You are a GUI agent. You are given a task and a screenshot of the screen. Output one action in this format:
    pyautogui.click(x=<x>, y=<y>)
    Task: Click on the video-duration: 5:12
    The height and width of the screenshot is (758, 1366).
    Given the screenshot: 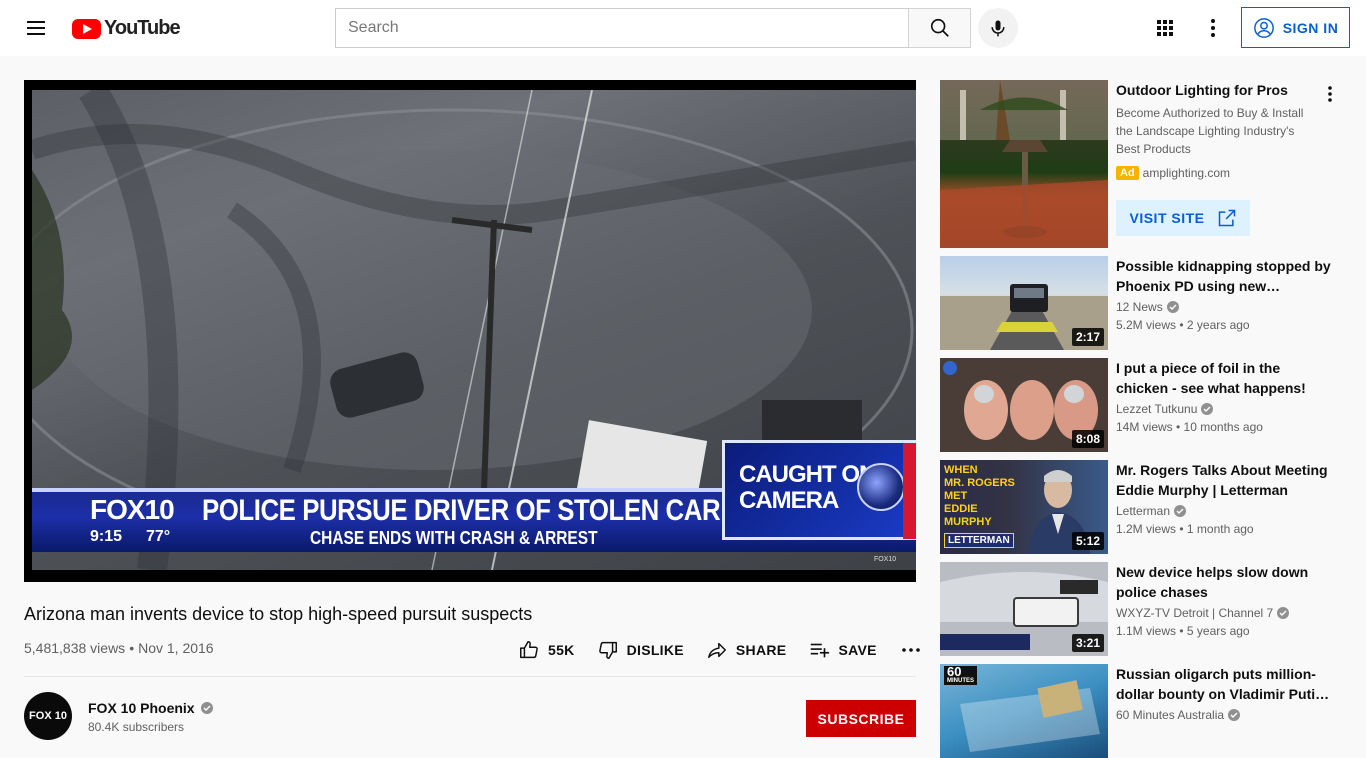 What is the action you would take?
    pyautogui.click(x=1087, y=541)
    